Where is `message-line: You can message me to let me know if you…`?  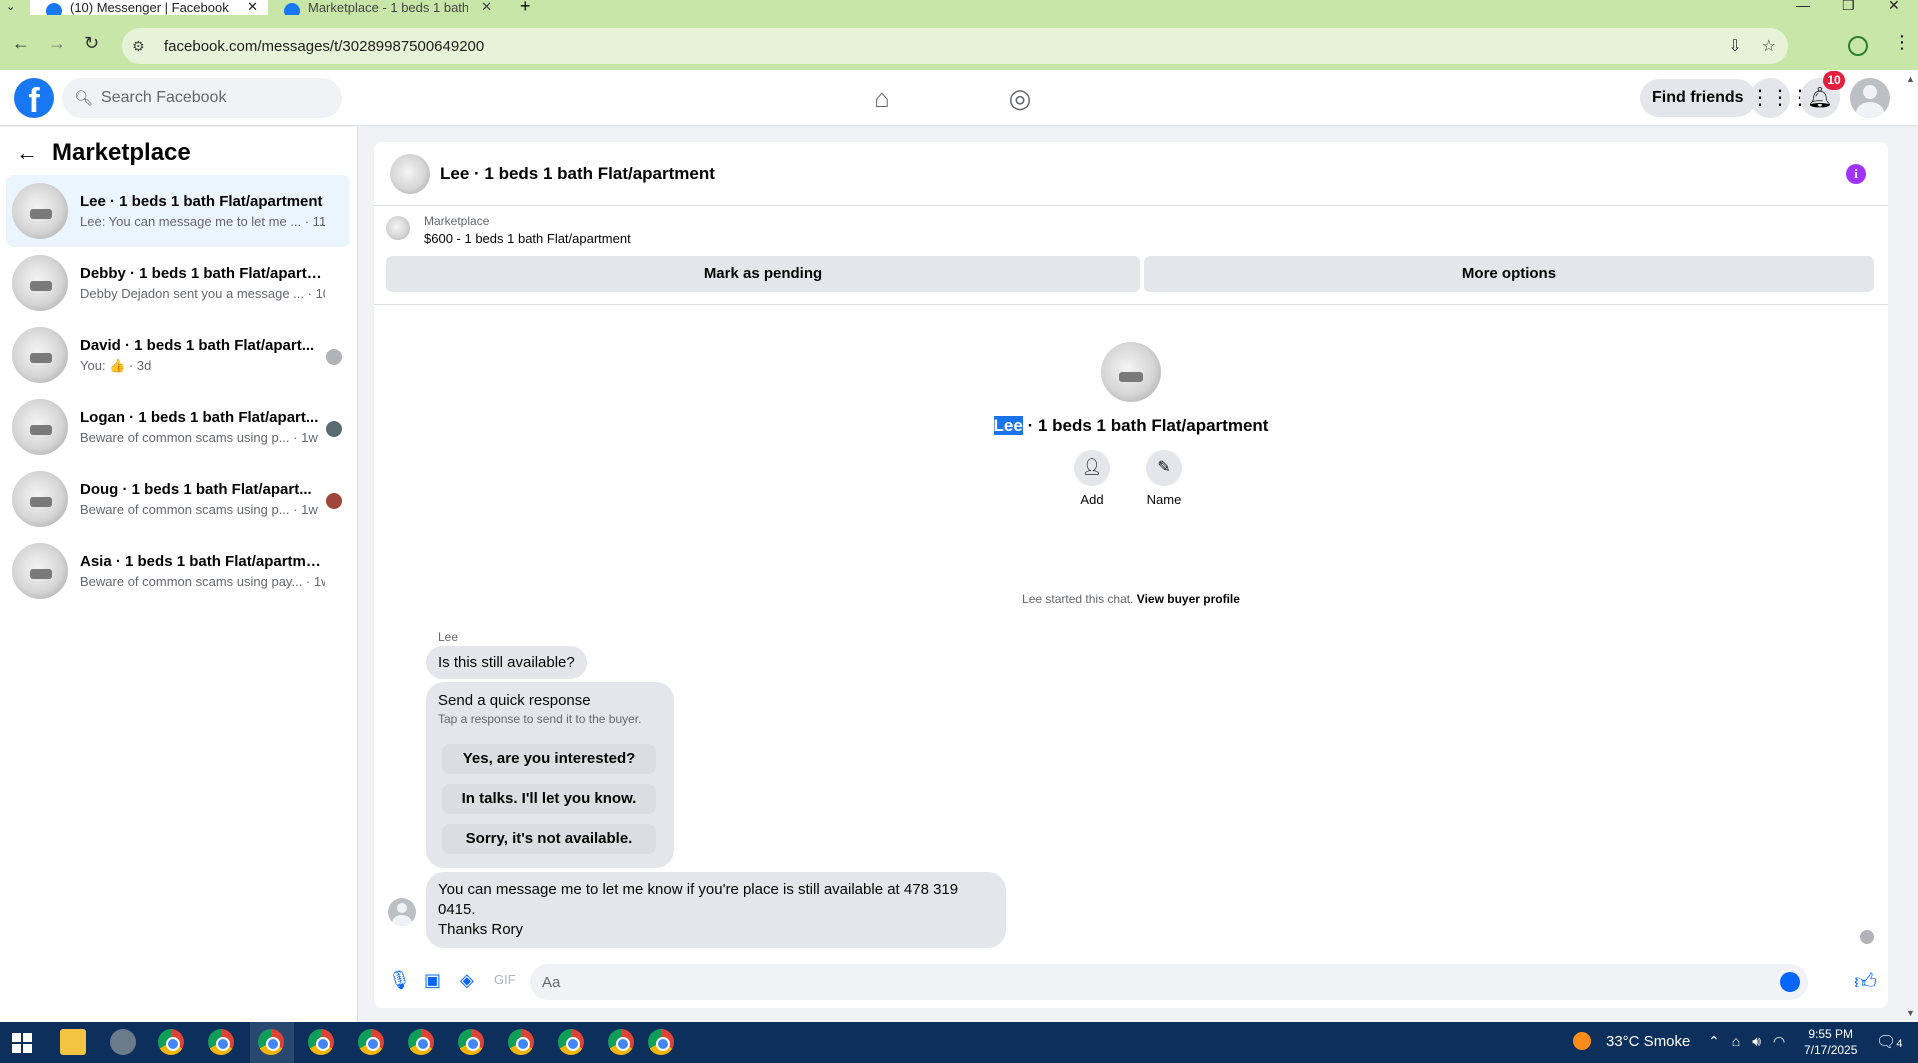
message-line: You can message me to let me know if you… is located at coordinates (698, 899).